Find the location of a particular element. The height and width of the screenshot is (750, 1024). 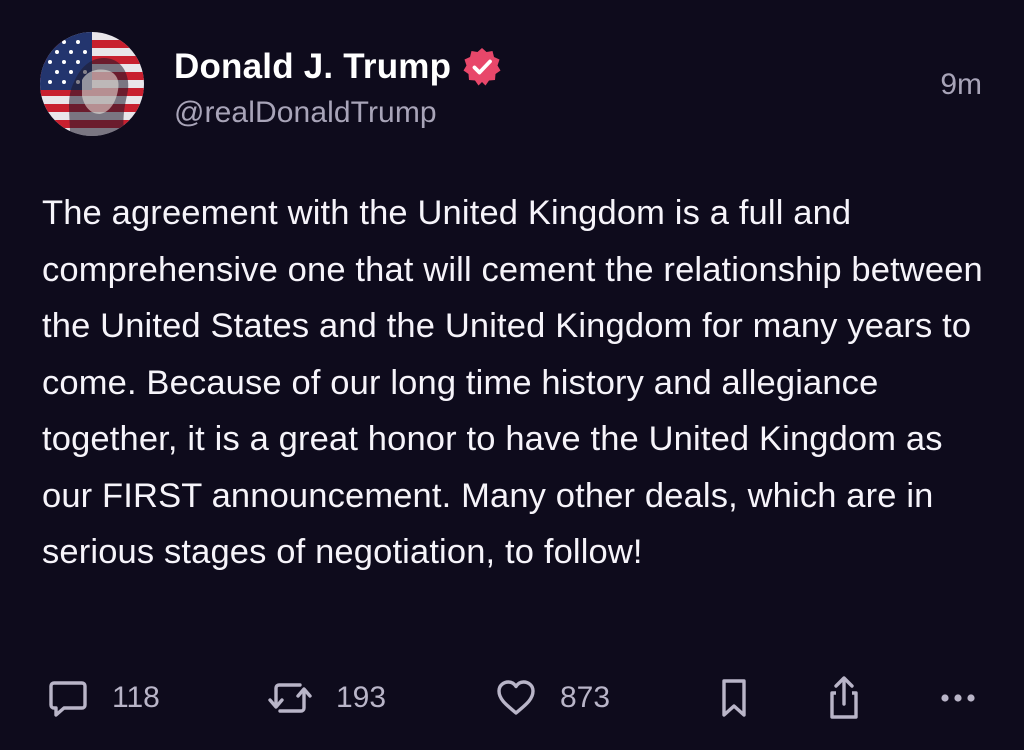

reply-count: 118 is located at coordinates (136, 697).